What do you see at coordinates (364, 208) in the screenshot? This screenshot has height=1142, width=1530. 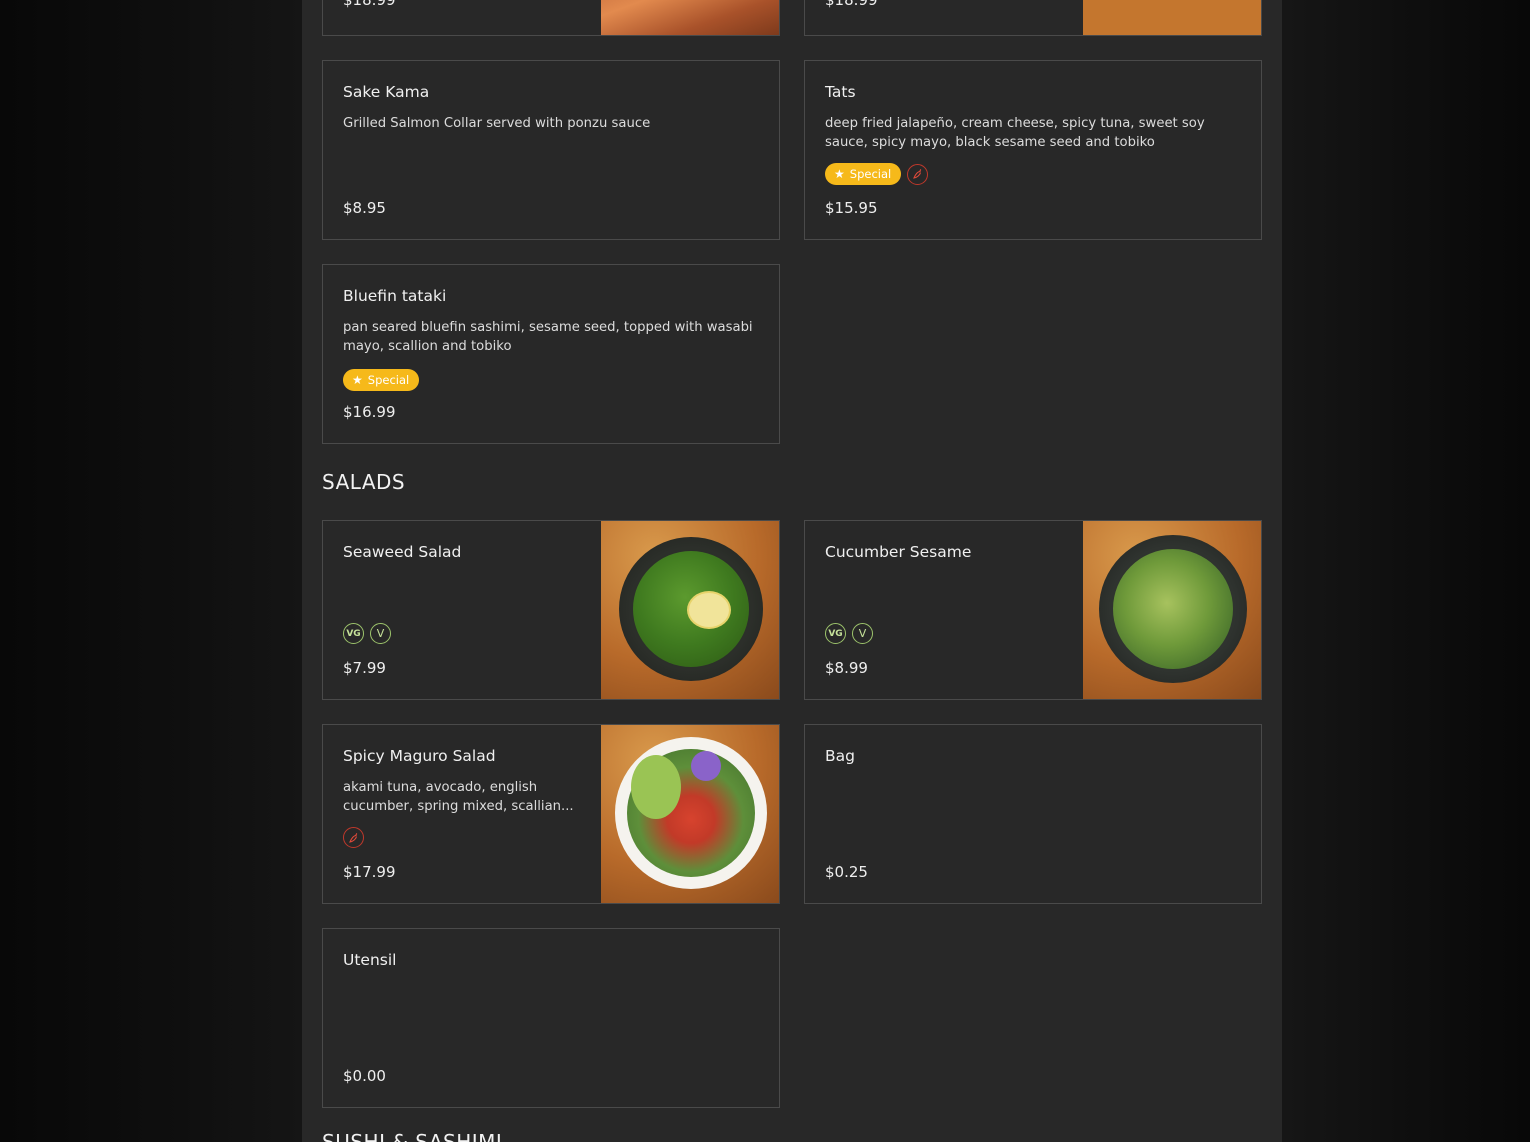 I see `item-price: $8.95` at bounding box center [364, 208].